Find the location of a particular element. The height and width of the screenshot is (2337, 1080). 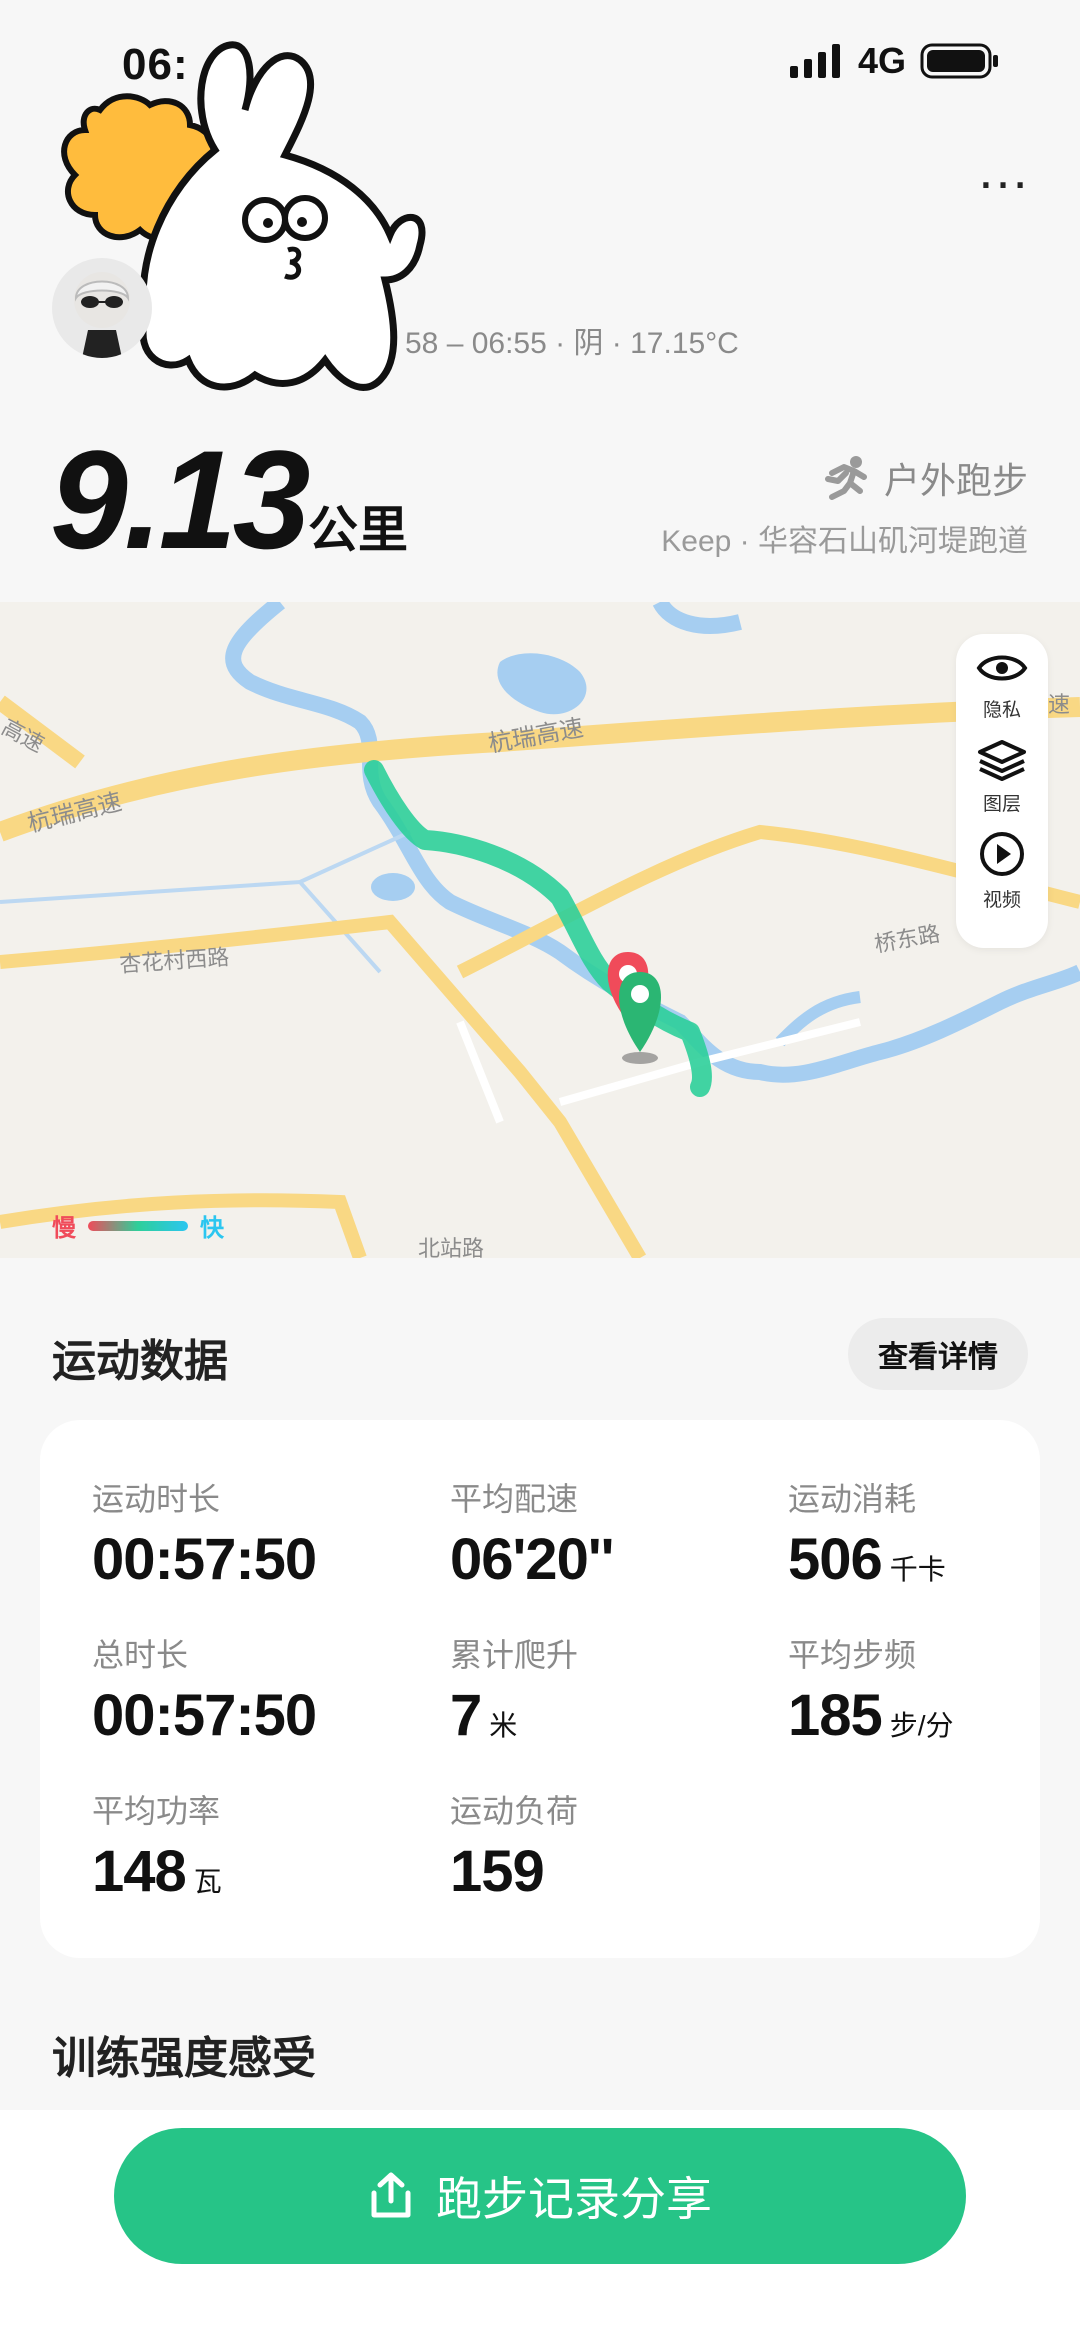

avatar is located at coordinates (102, 308).